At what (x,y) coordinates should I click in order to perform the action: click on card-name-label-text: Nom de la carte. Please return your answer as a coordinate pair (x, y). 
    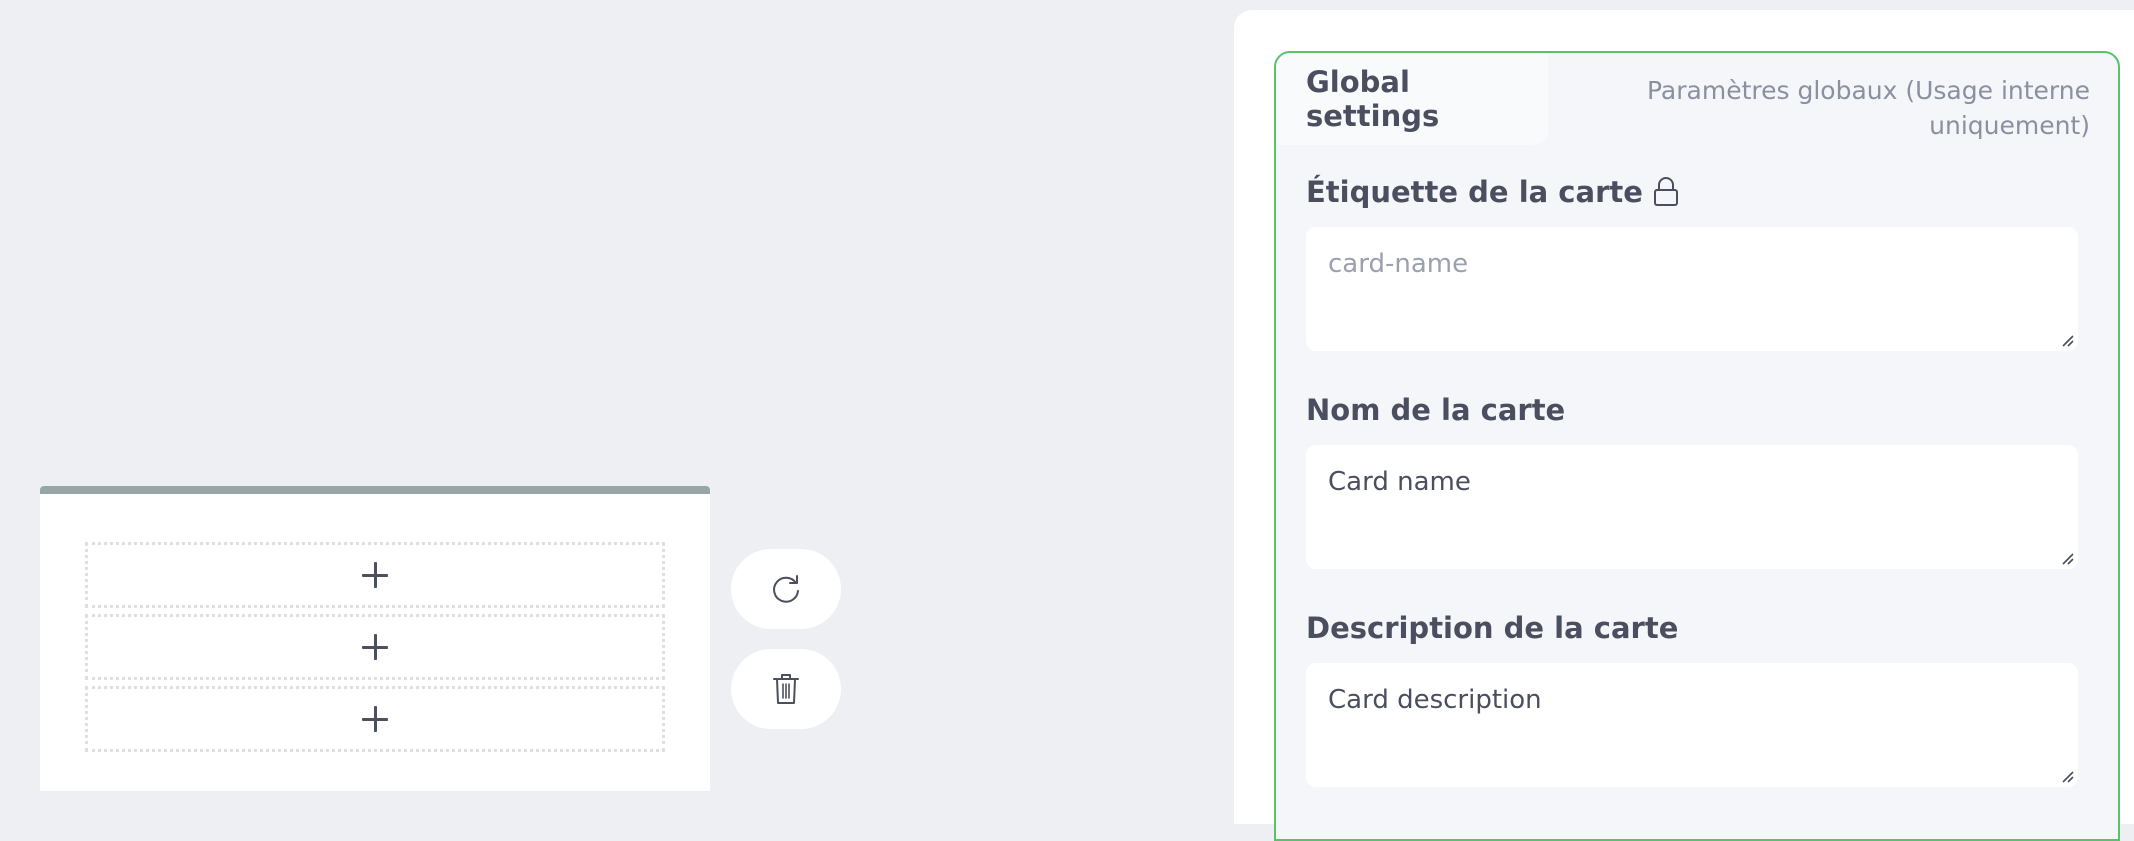
    Looking at the image, I should click on (1436, 410).